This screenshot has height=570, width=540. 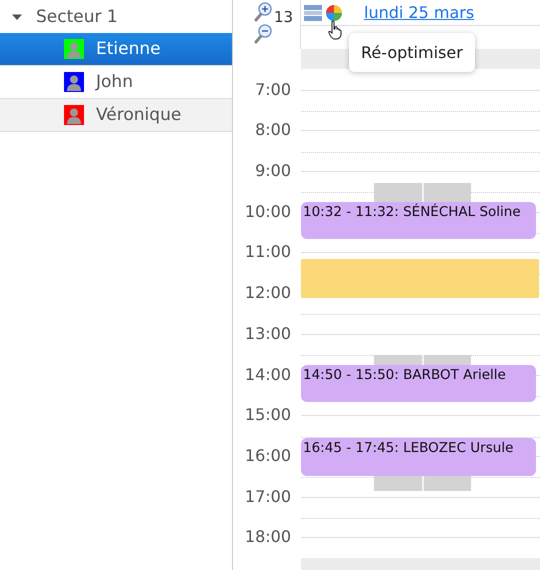 I want to click on hour-label: 13:00, so click(x=267, y=334).